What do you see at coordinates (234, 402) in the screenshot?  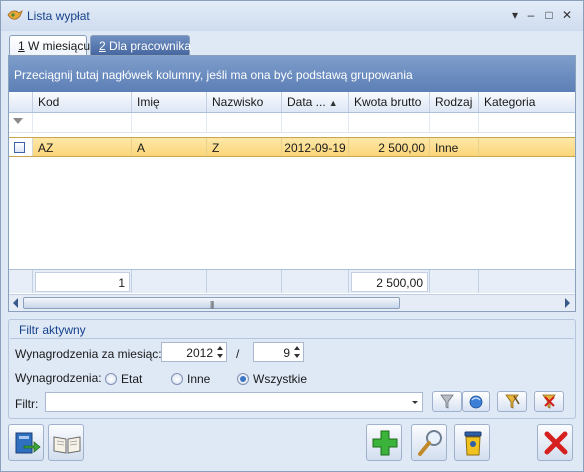 I see `filter-combo` at bounding box center [234, 402].